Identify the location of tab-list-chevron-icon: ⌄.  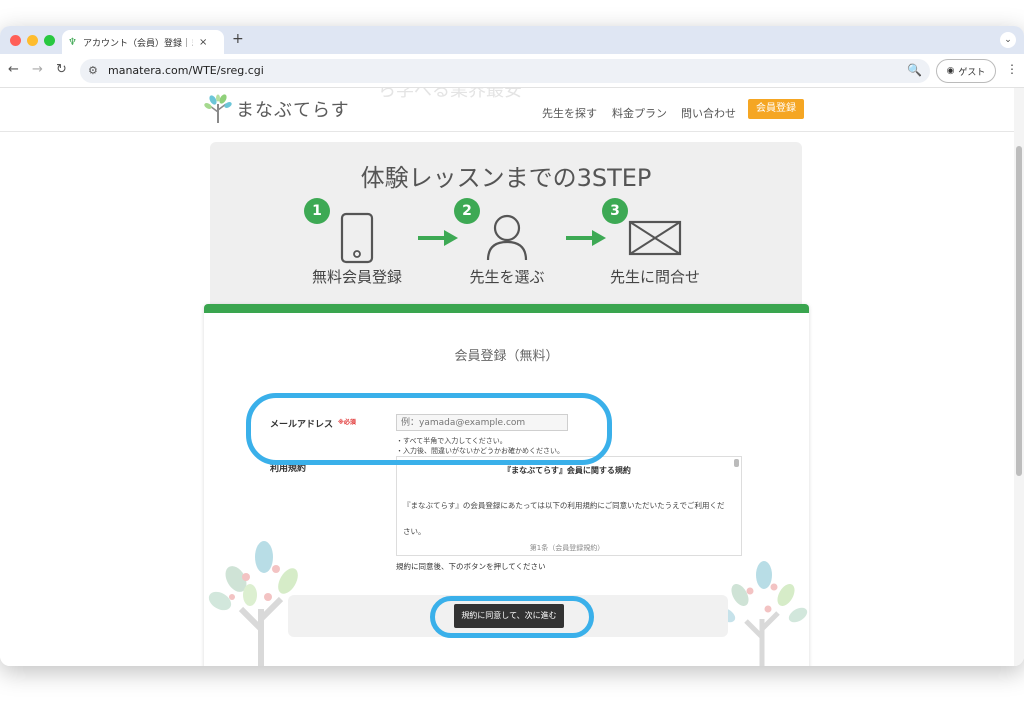
(1008, 40).